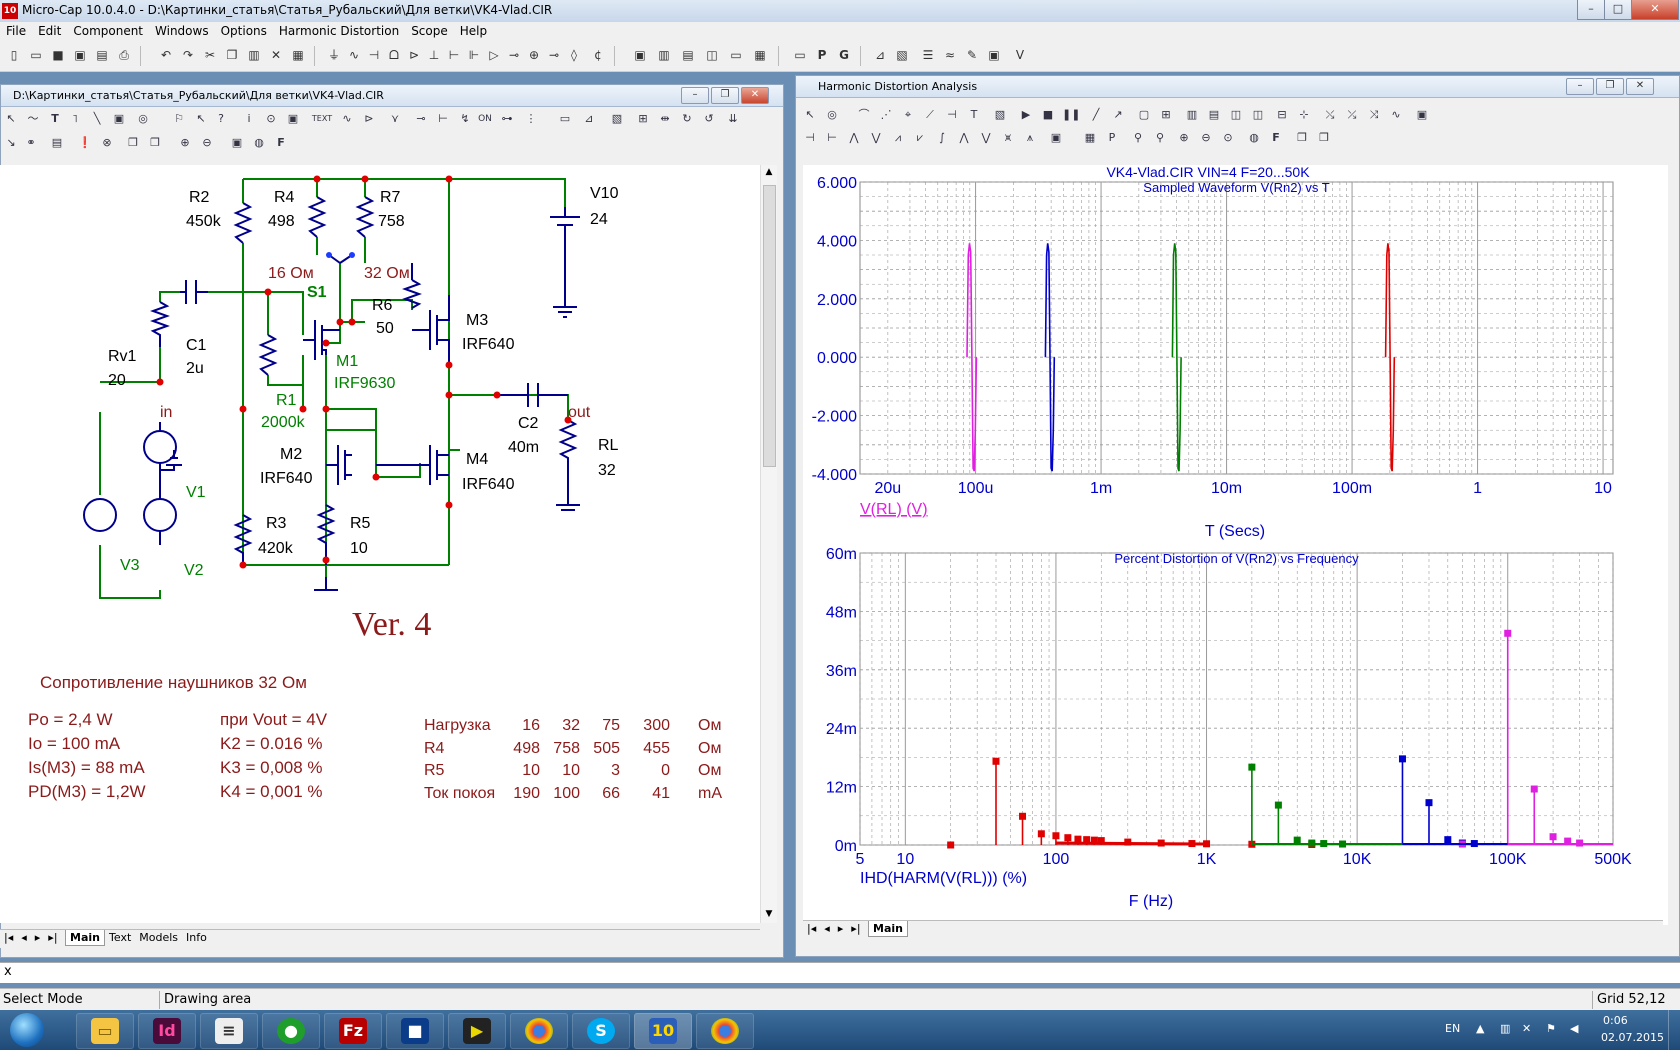 This screenshot has height=1050, width=1680. Describe the element at coordinates (942, 138) in the screenshot. I see `inflection-icon: ∫` at that location.